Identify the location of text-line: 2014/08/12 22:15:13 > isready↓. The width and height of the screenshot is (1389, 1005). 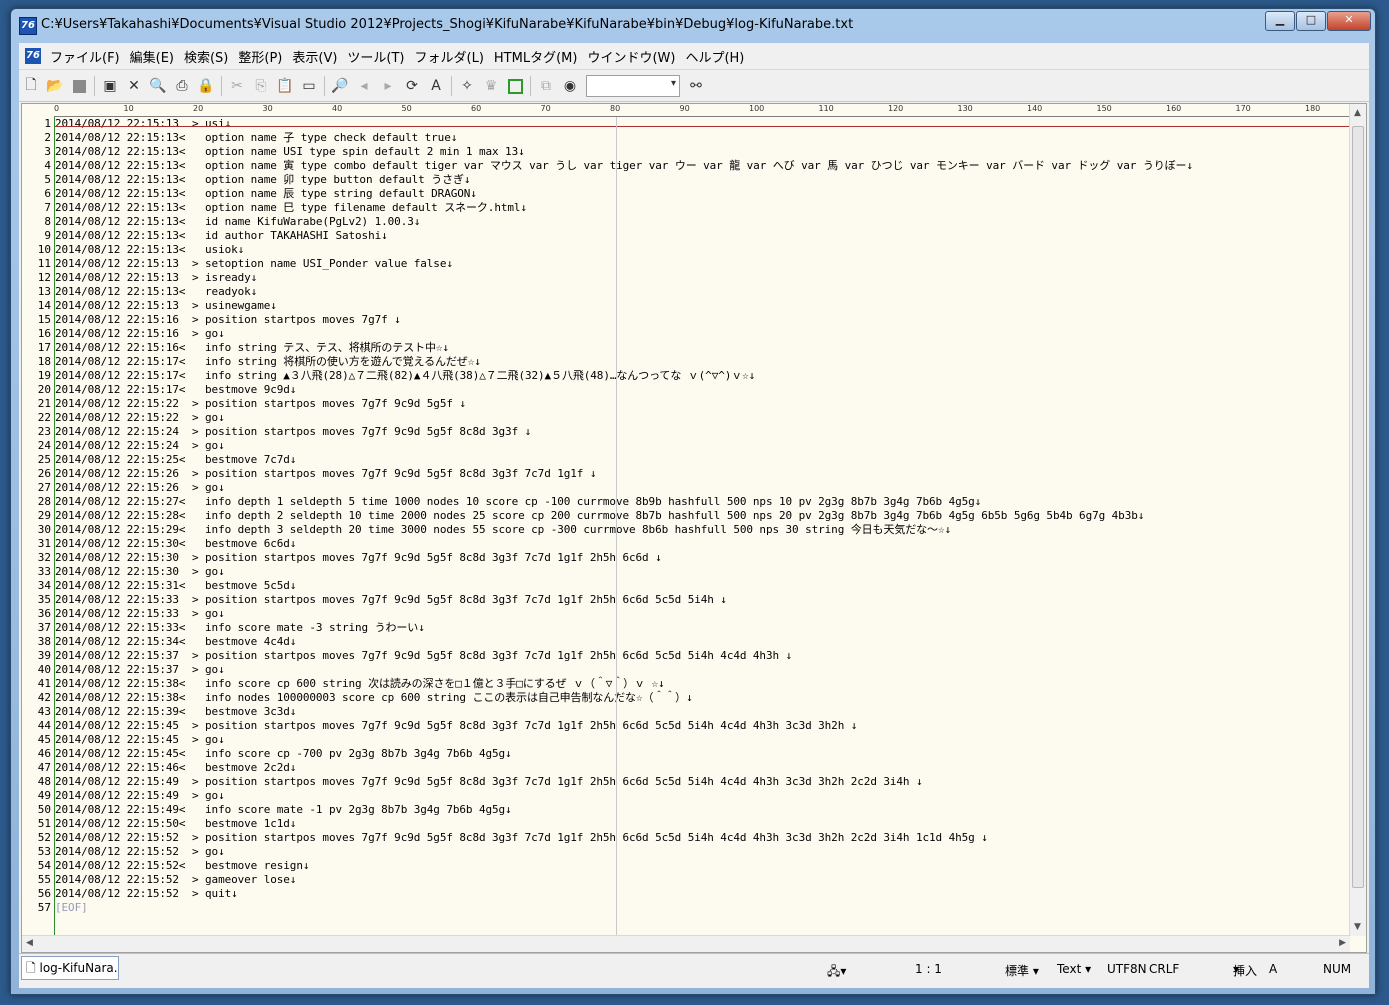
(156, 278).